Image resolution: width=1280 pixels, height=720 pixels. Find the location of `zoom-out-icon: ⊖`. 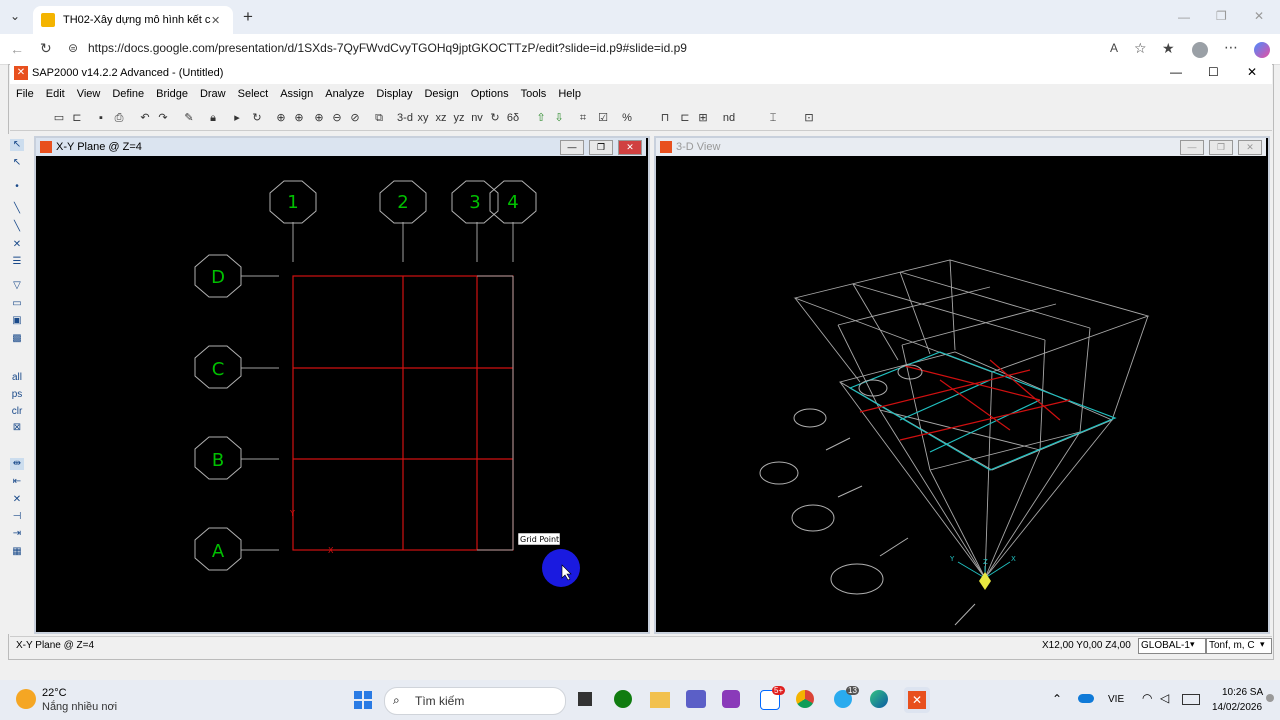

zoom-out-icon: ⊖ is located at coordinates (337, 118).